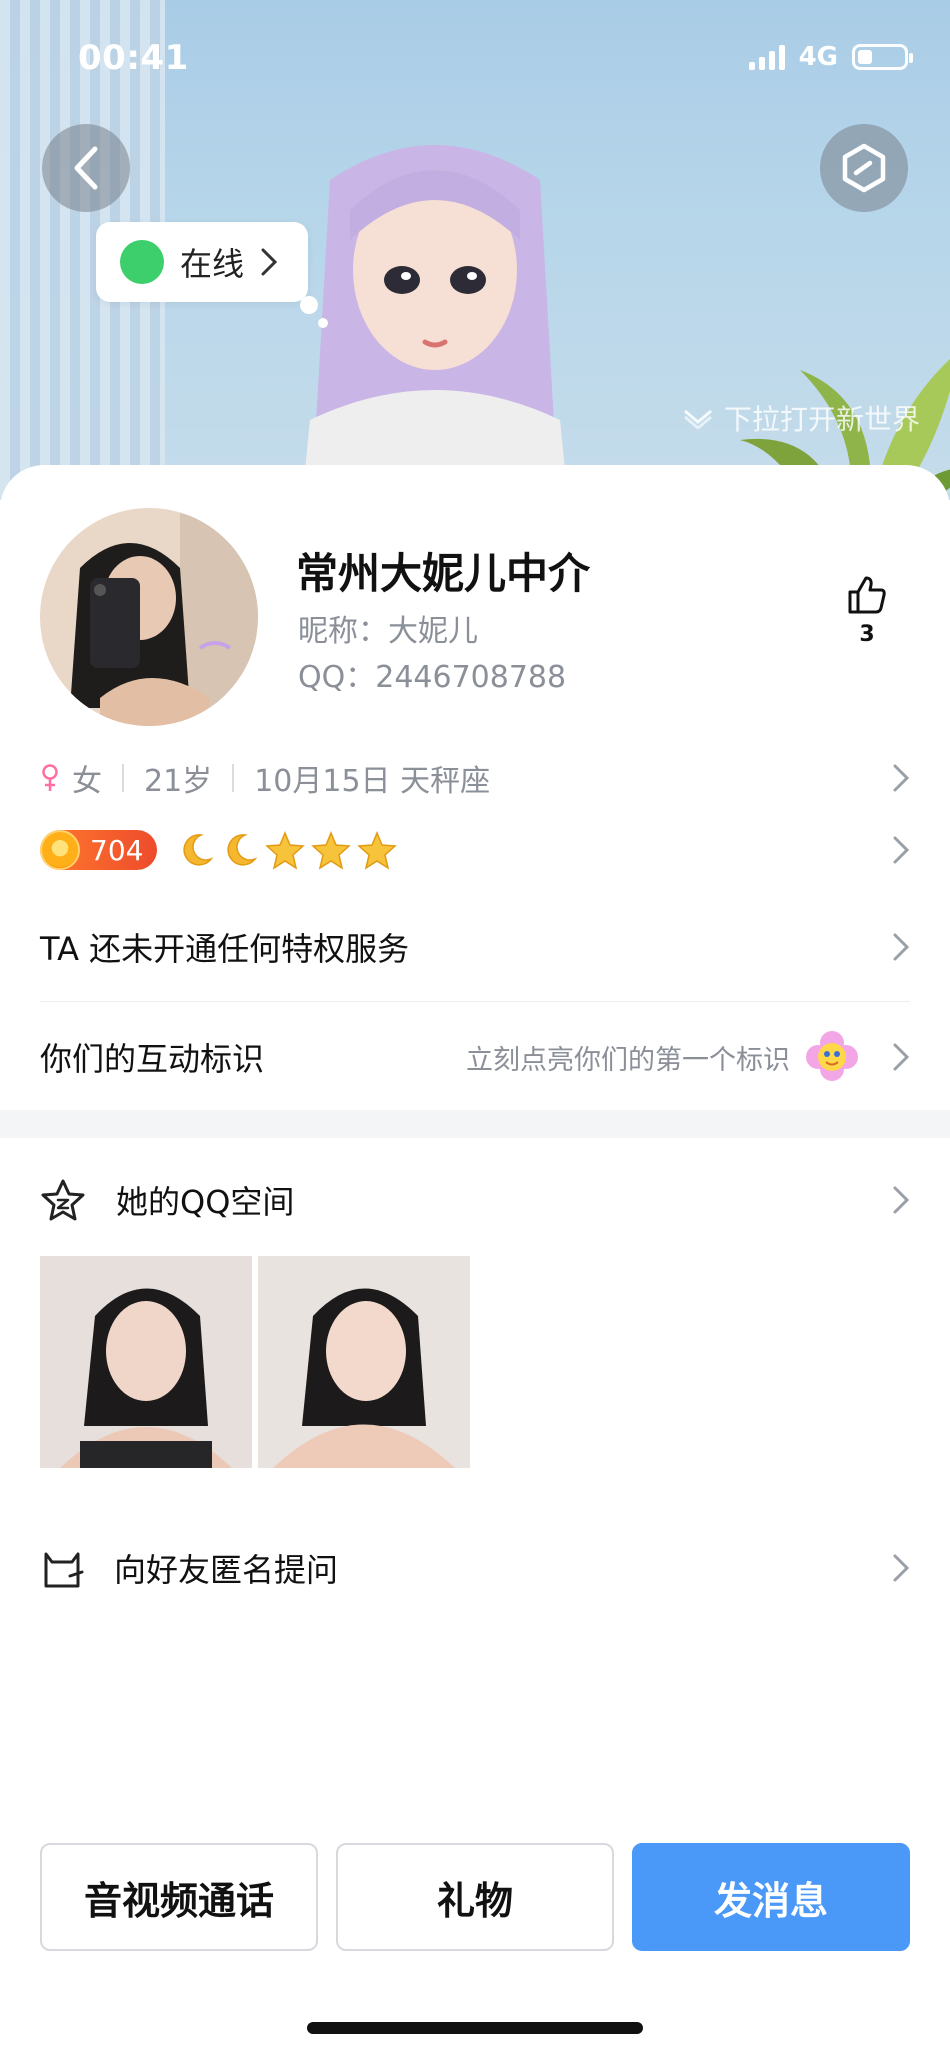 The height and width of the screenshot is (2056, 950). What do you see at coordinates (435, 322) in the screenshot?
I see `avatar-3d-illustration` at bounding box center [435, 322].